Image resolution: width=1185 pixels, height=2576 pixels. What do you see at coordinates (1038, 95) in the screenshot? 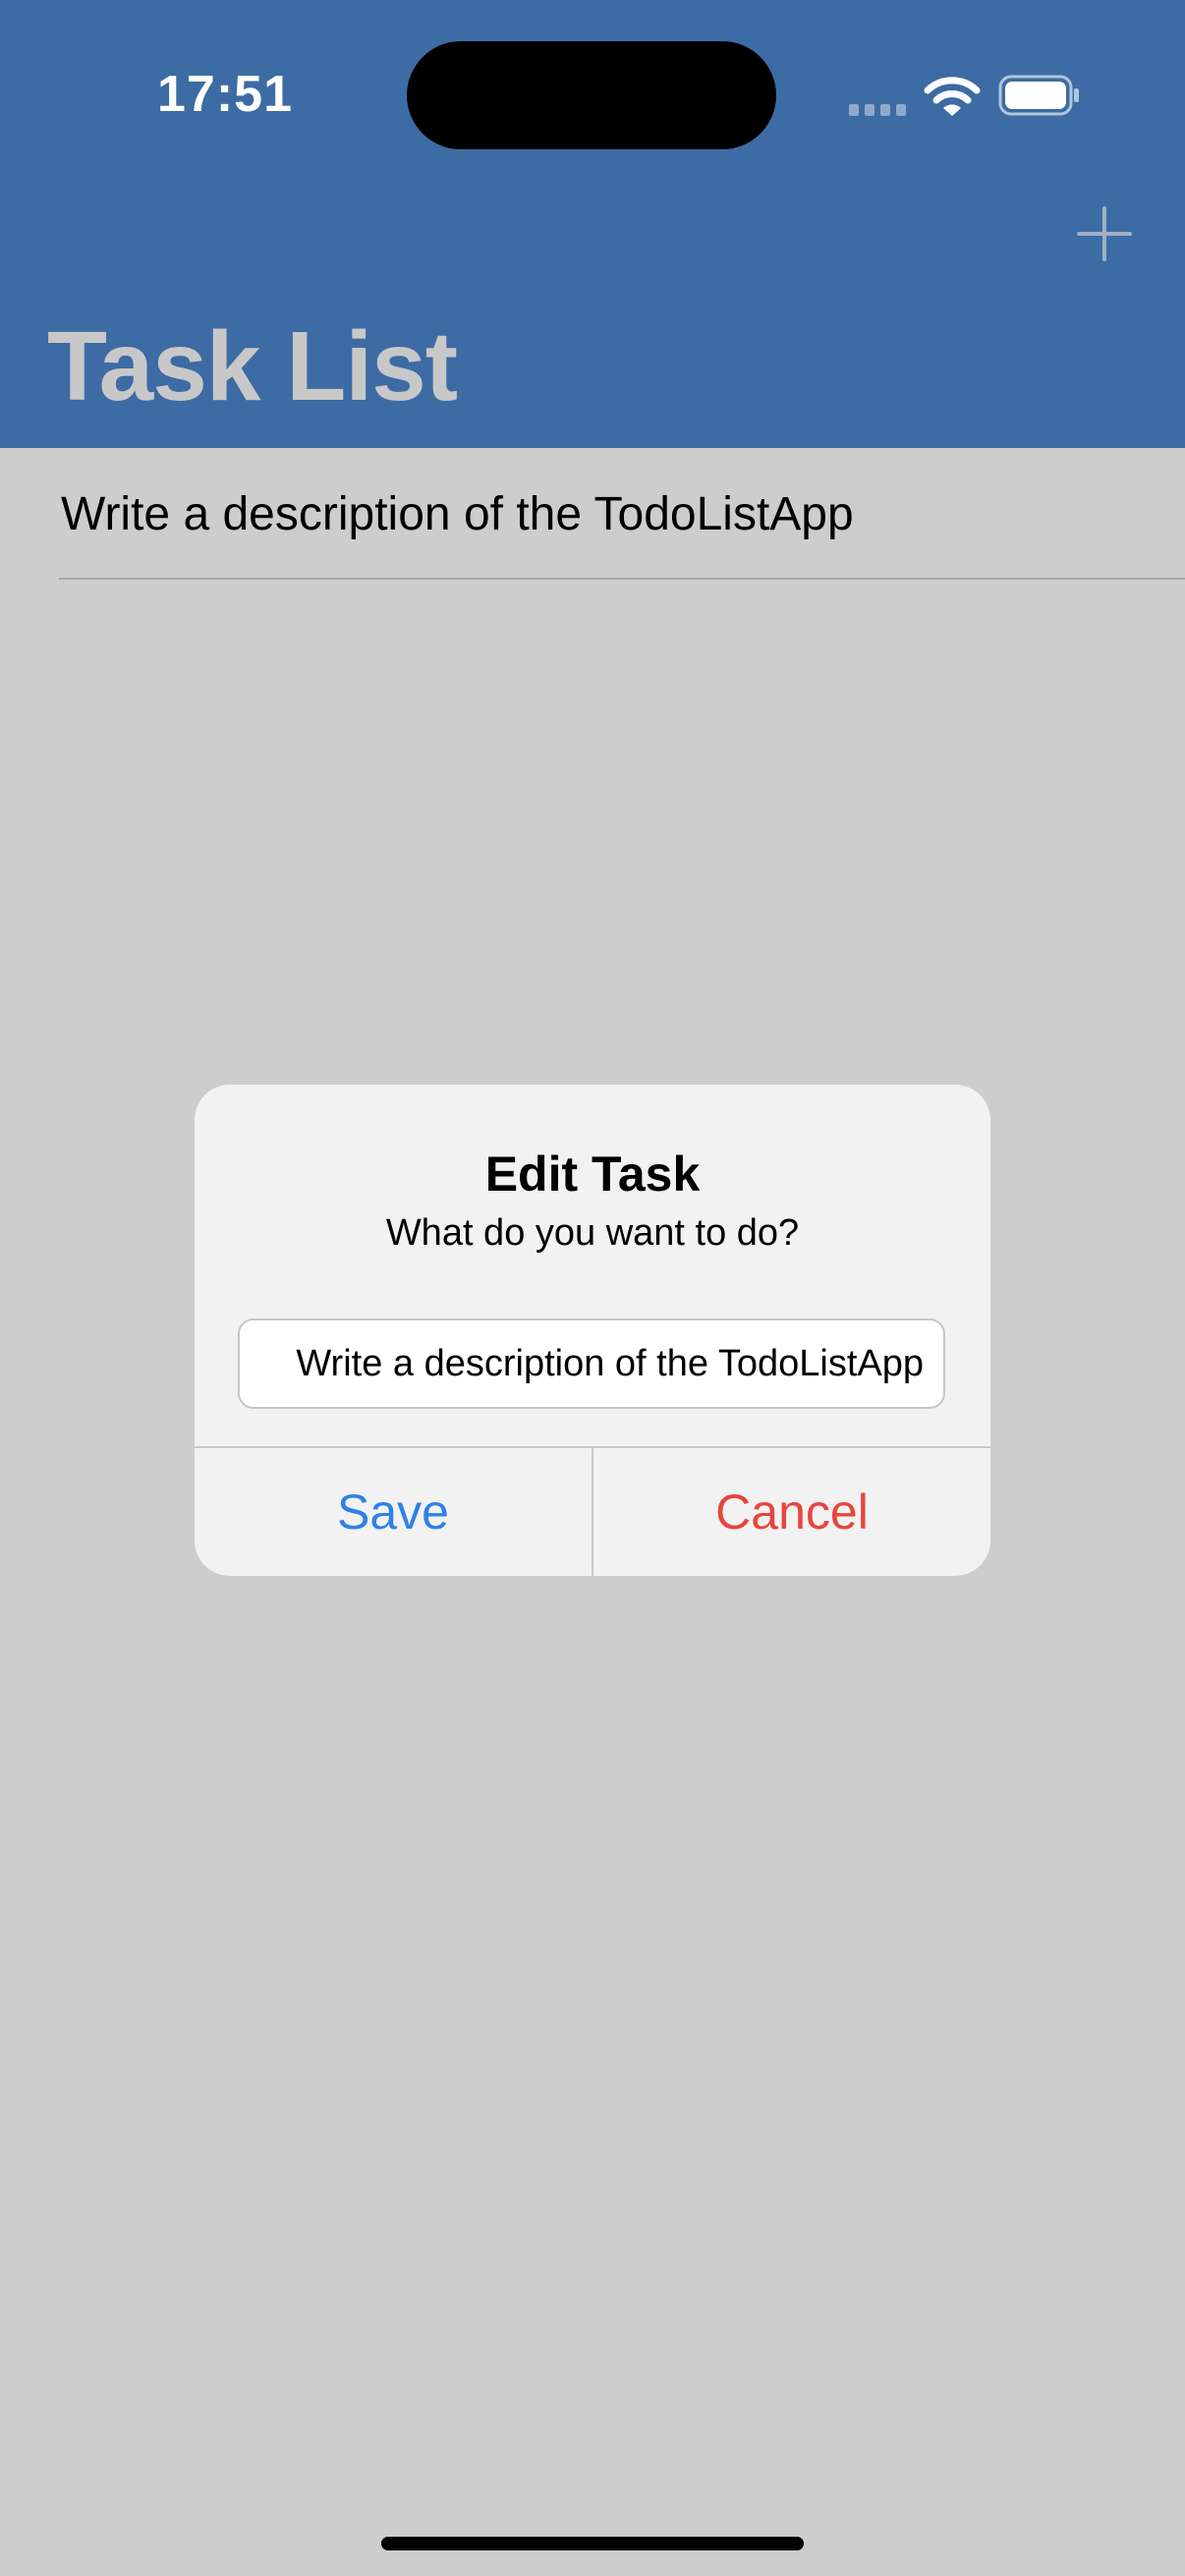
I see `battery-icon` at bounding box center [1038, 95].